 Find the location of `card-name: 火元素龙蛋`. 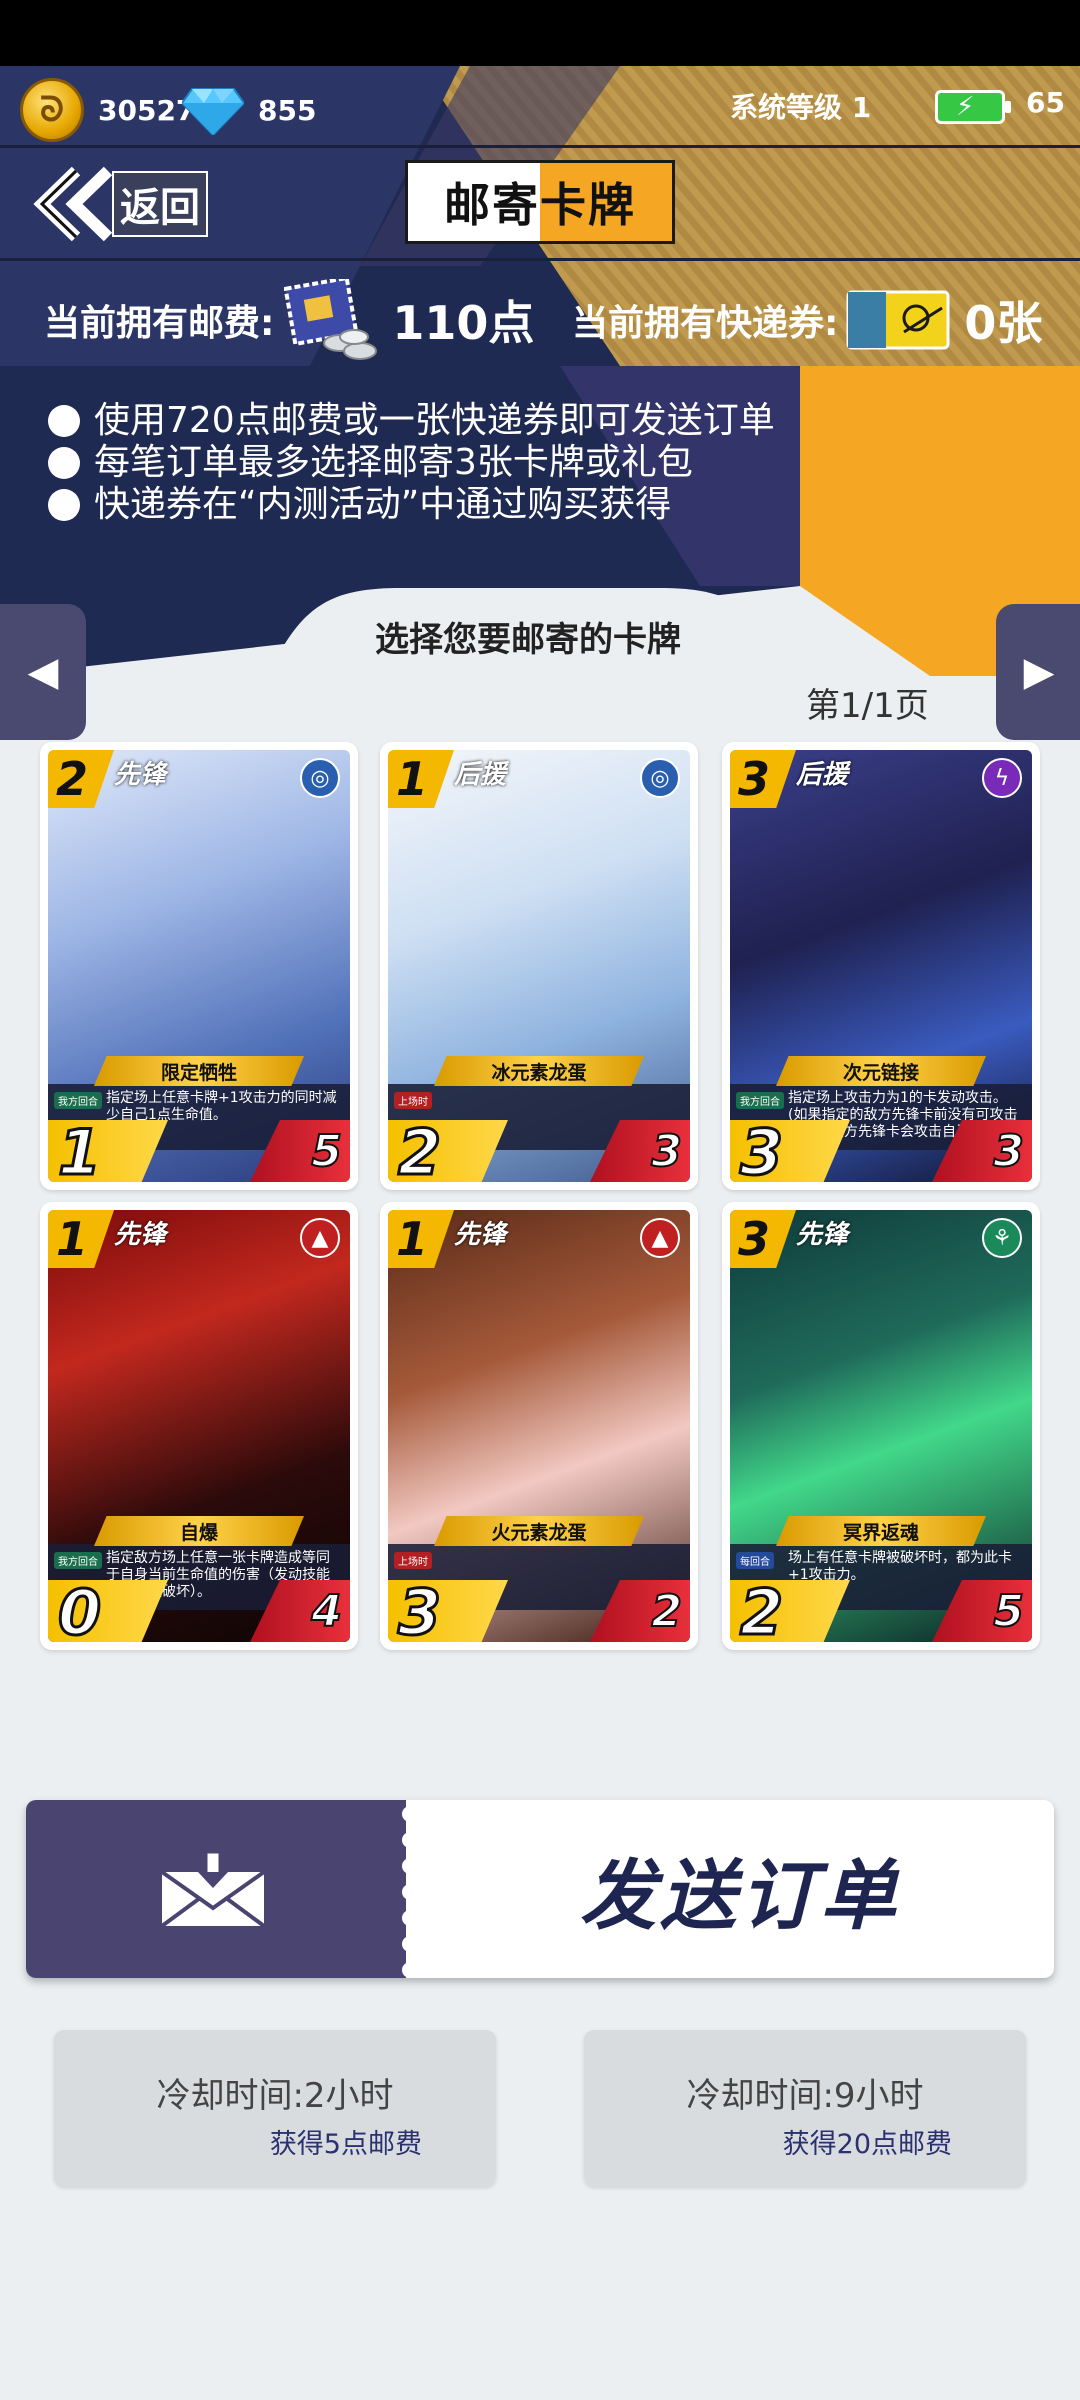

card-name: 火元素龙蛋 is located at coordinates (539, 1531).